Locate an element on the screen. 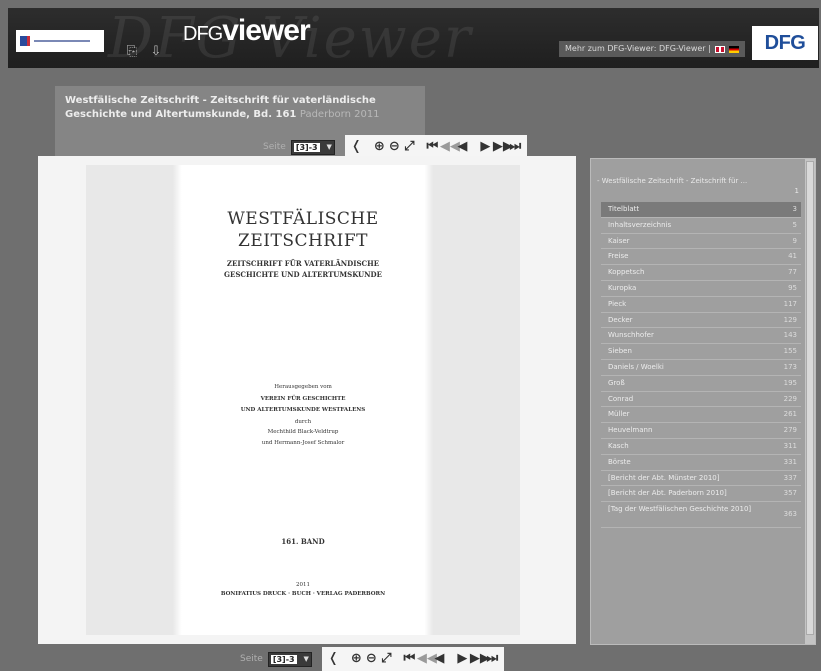  toc-item: Kasch 311 is located at coordinates (701, 447).